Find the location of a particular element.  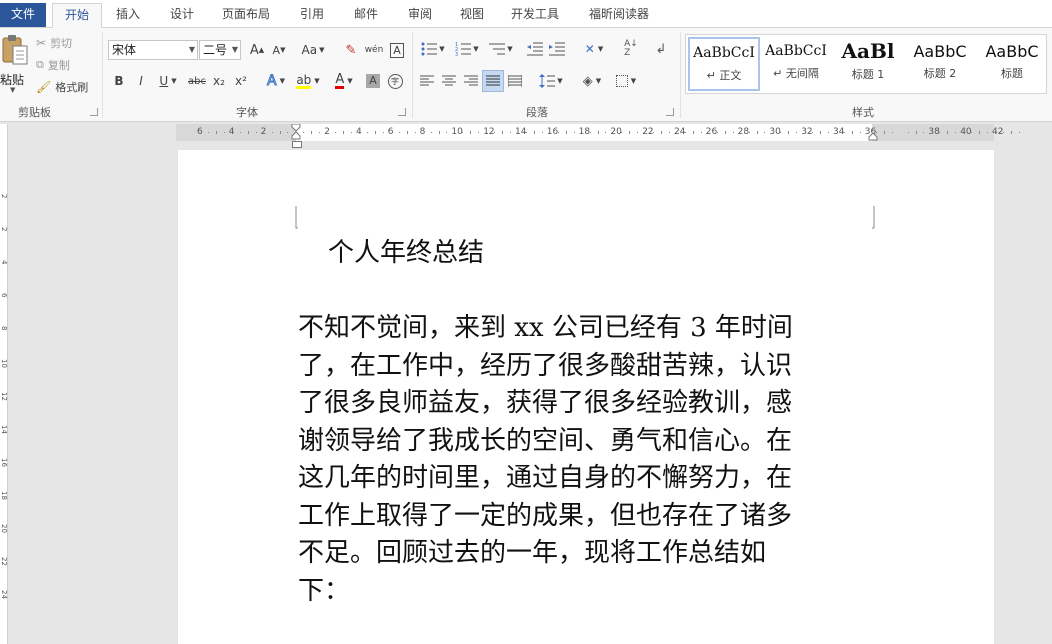

paragraph-line: 工作上取得了一定的成果，但也存在了诸多 is located at coordinates (545, 515).